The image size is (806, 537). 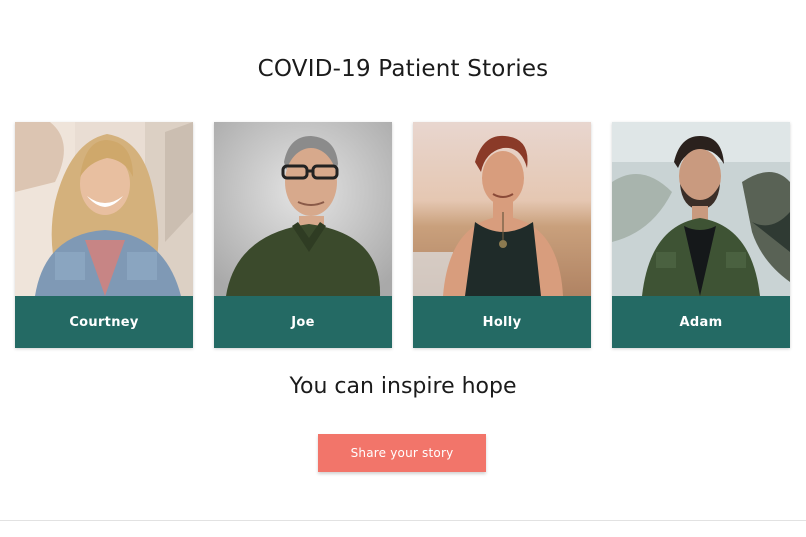 I want to click on story-card-joe: Joe, so click(x=303, y=235).